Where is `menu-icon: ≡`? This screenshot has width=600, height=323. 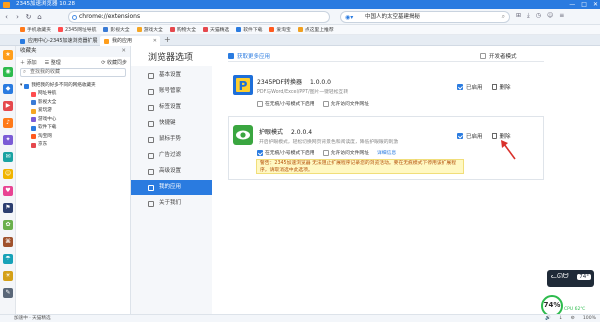
menu-icon: ≡ is located at coordinates (561, 16).